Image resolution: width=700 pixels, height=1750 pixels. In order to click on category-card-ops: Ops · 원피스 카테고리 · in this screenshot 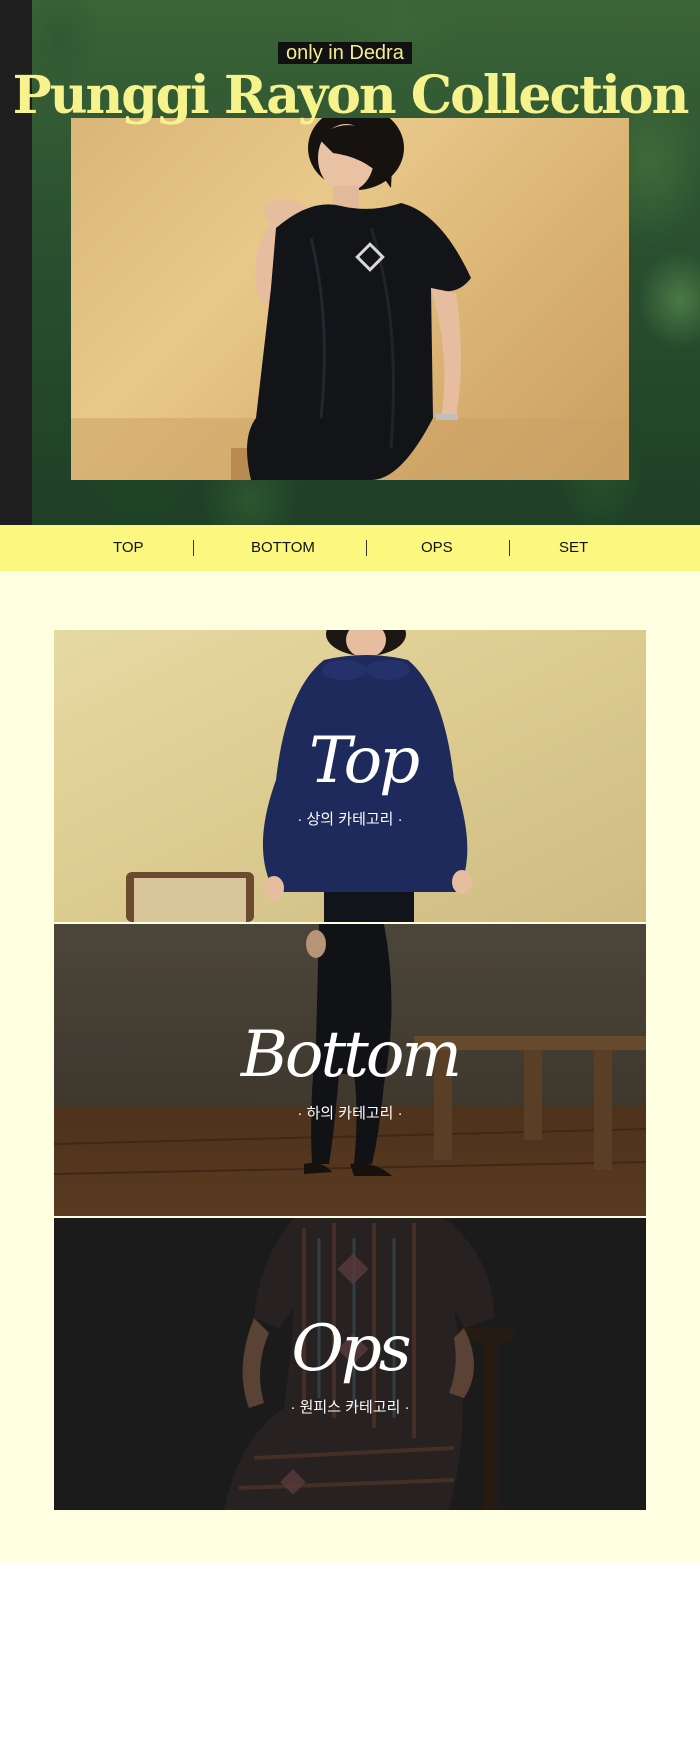, I will do `click(350, 1364)`.